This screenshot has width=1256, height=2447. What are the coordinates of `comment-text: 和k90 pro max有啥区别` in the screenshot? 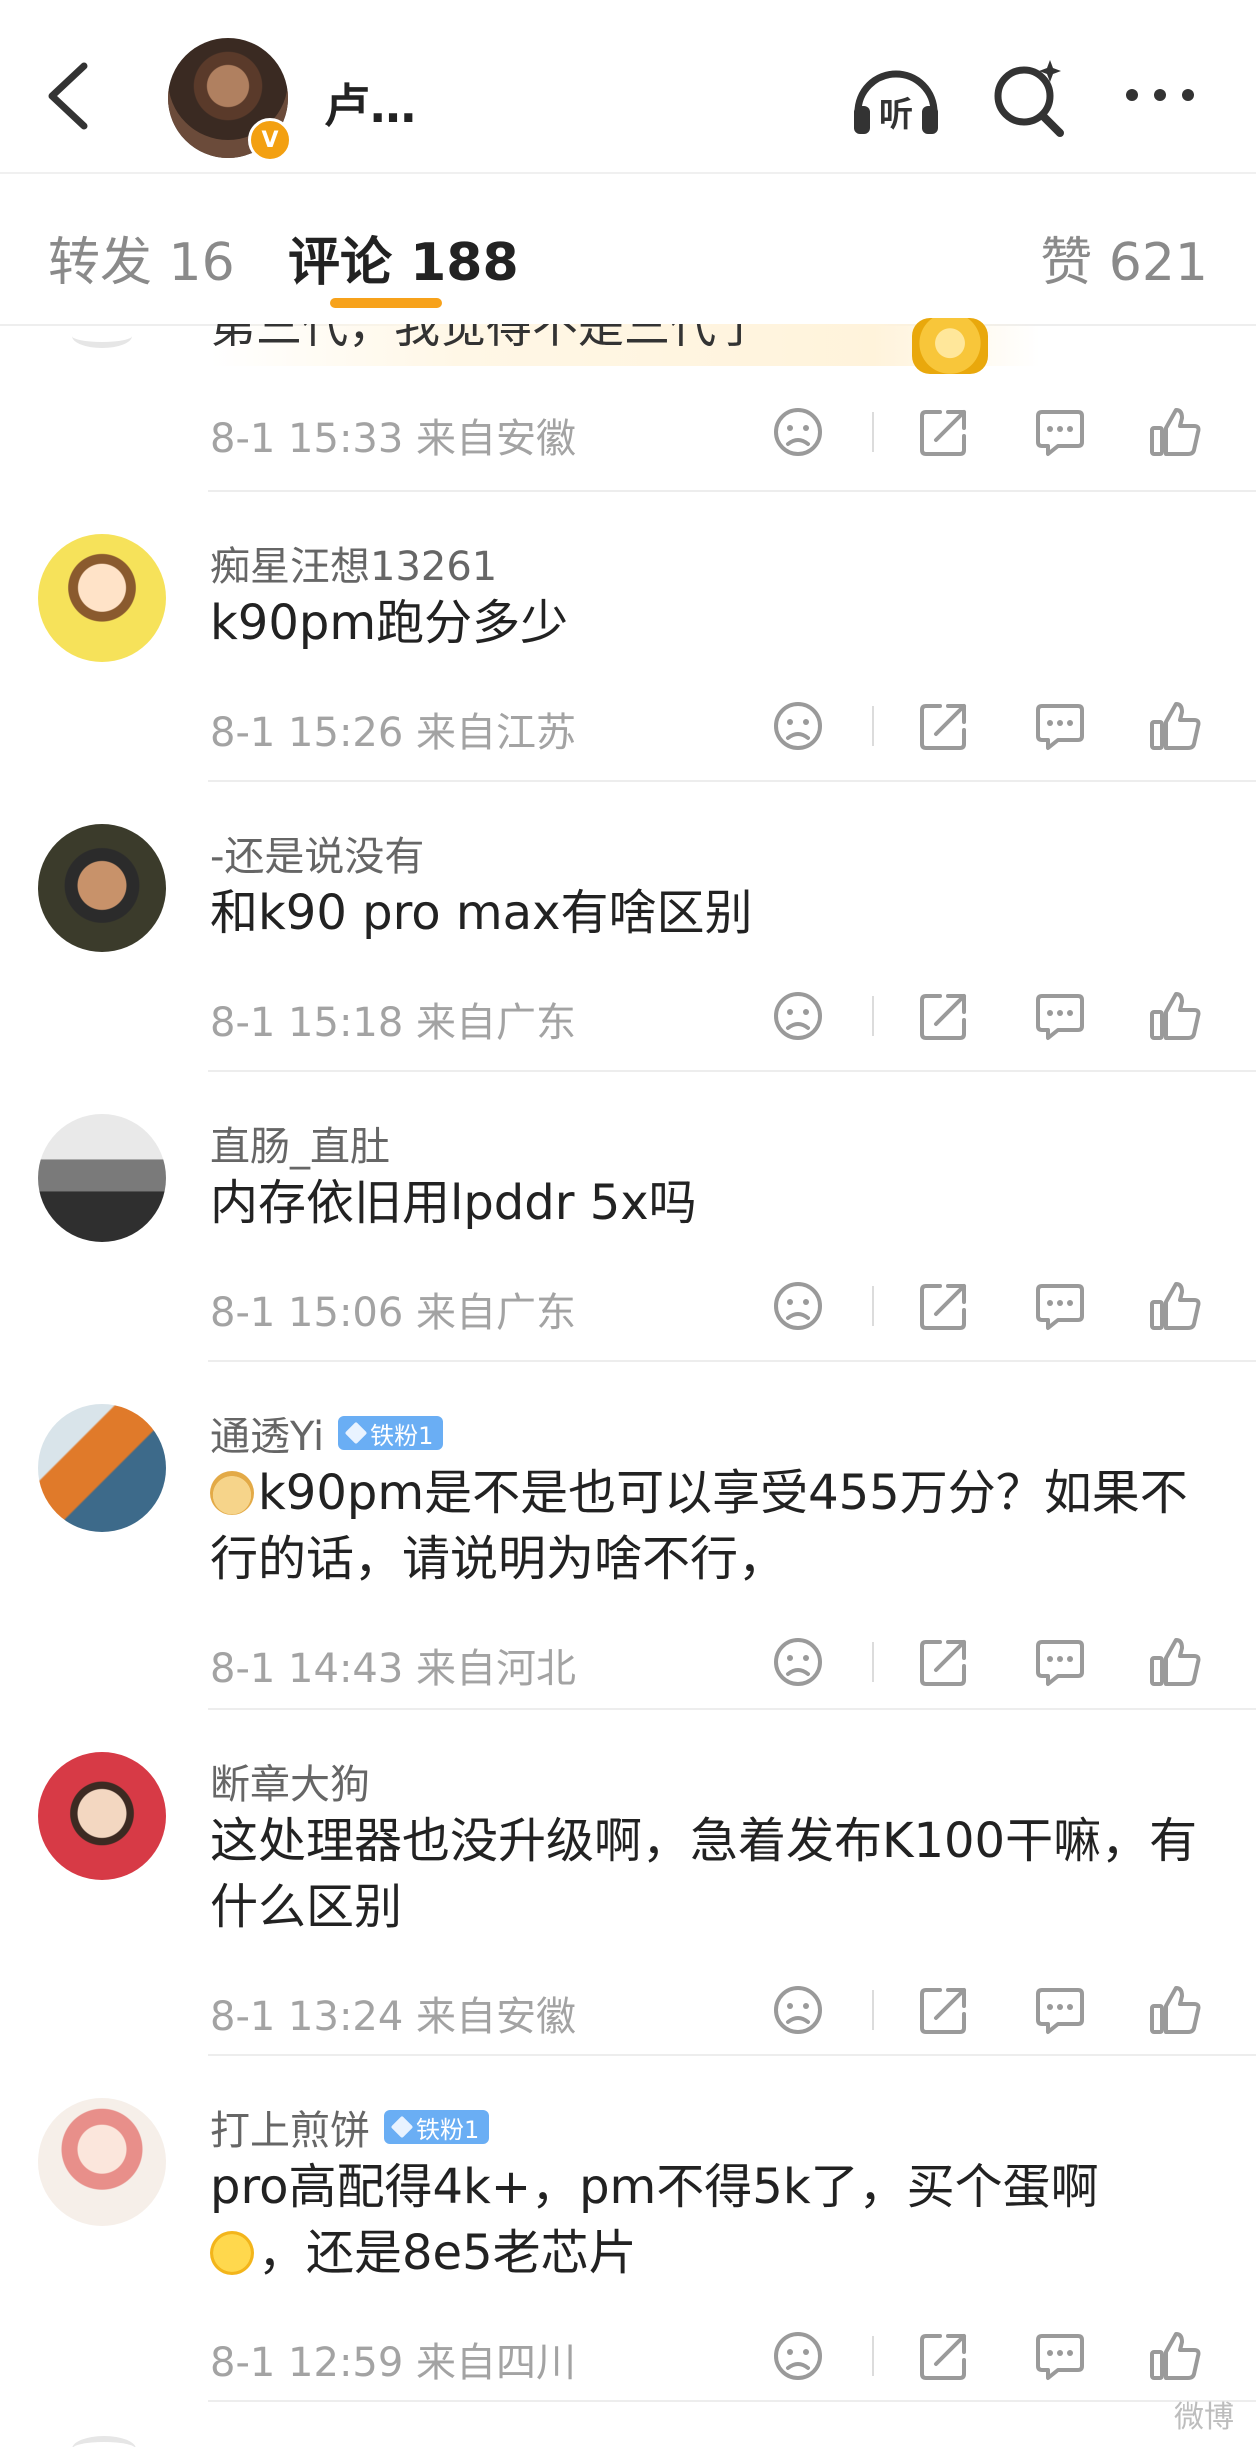 It's located at (481, 913).